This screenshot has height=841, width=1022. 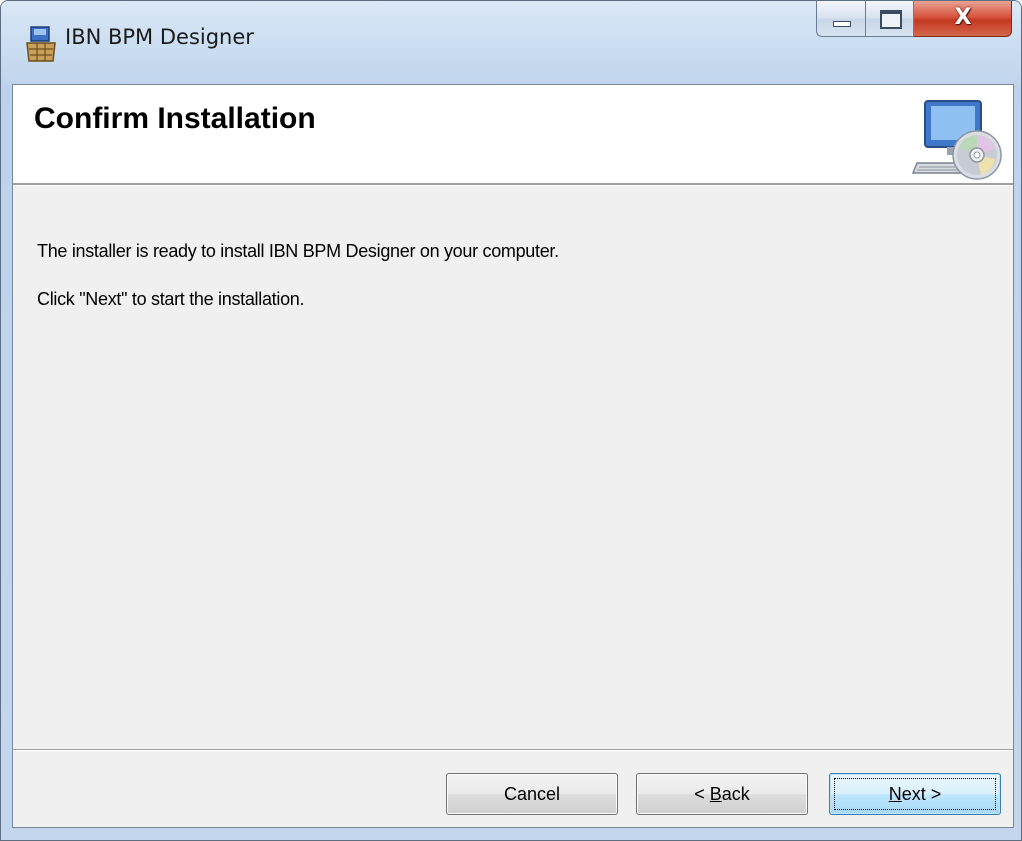 I want to click on cancel-button: Cancel, so click(x=532, y=794).